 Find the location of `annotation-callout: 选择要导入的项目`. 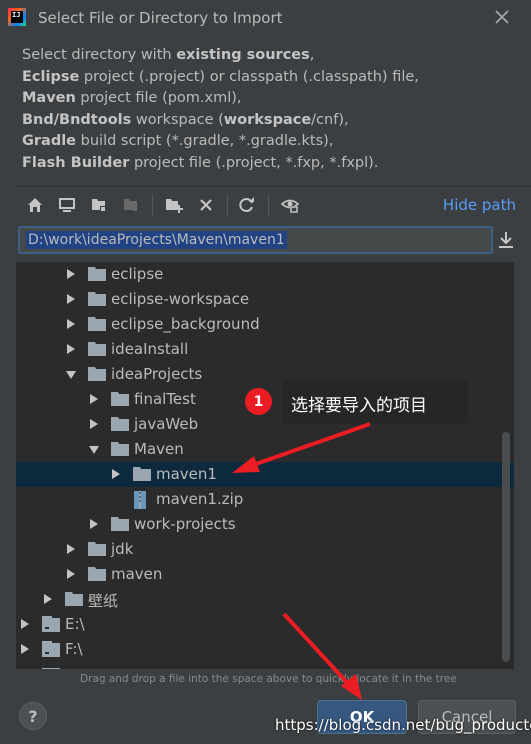

annotation-callout: 选择要导入的项目 is located at coordinates (375, 402).